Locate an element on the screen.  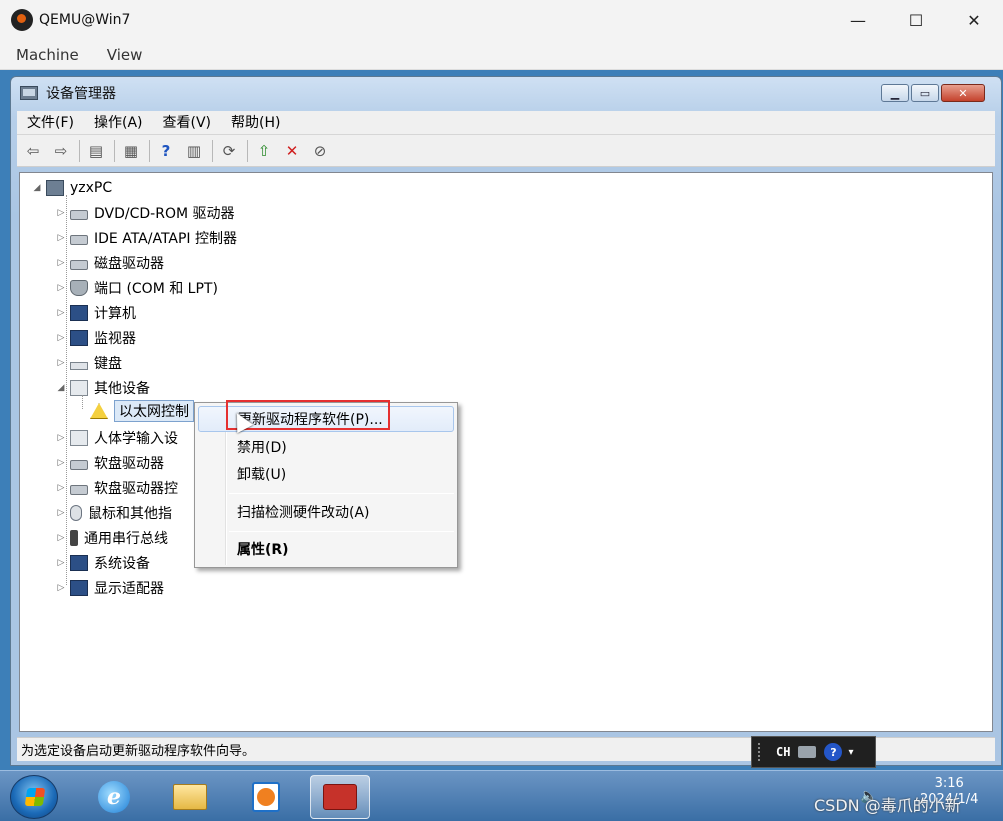
tree-item-ports: ▷ 端口 (COM 和 LPT) is located at coordinates (137, 288).